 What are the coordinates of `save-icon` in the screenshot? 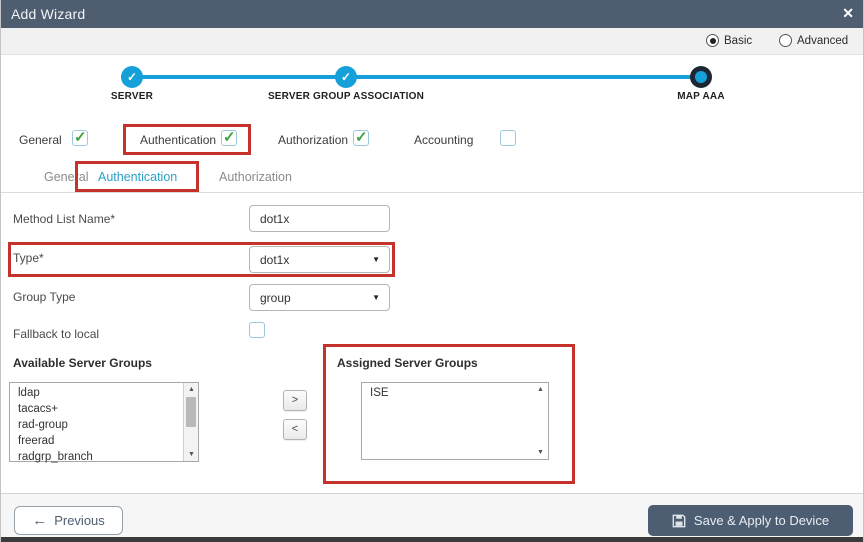 It's located at (679, 521).